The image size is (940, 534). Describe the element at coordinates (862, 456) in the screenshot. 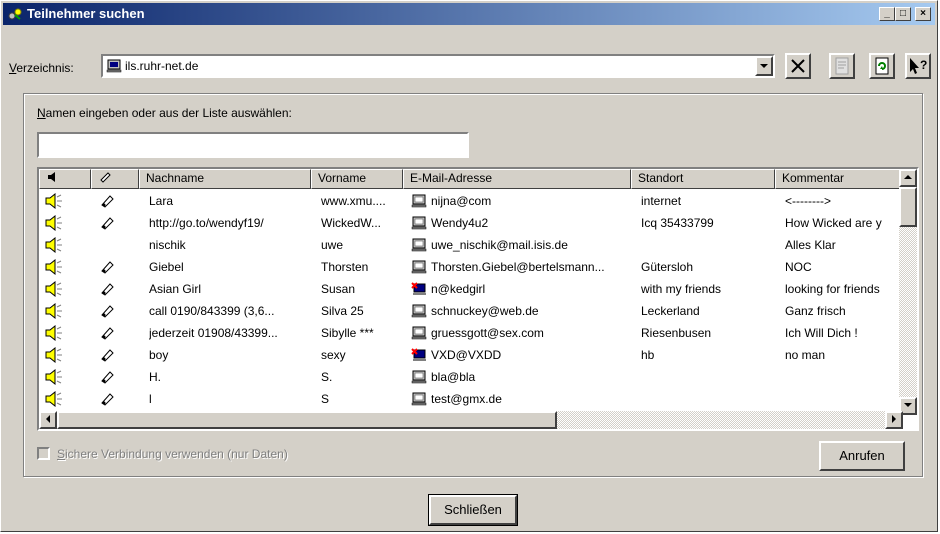

I see `call-button: Anrufen` at that location.